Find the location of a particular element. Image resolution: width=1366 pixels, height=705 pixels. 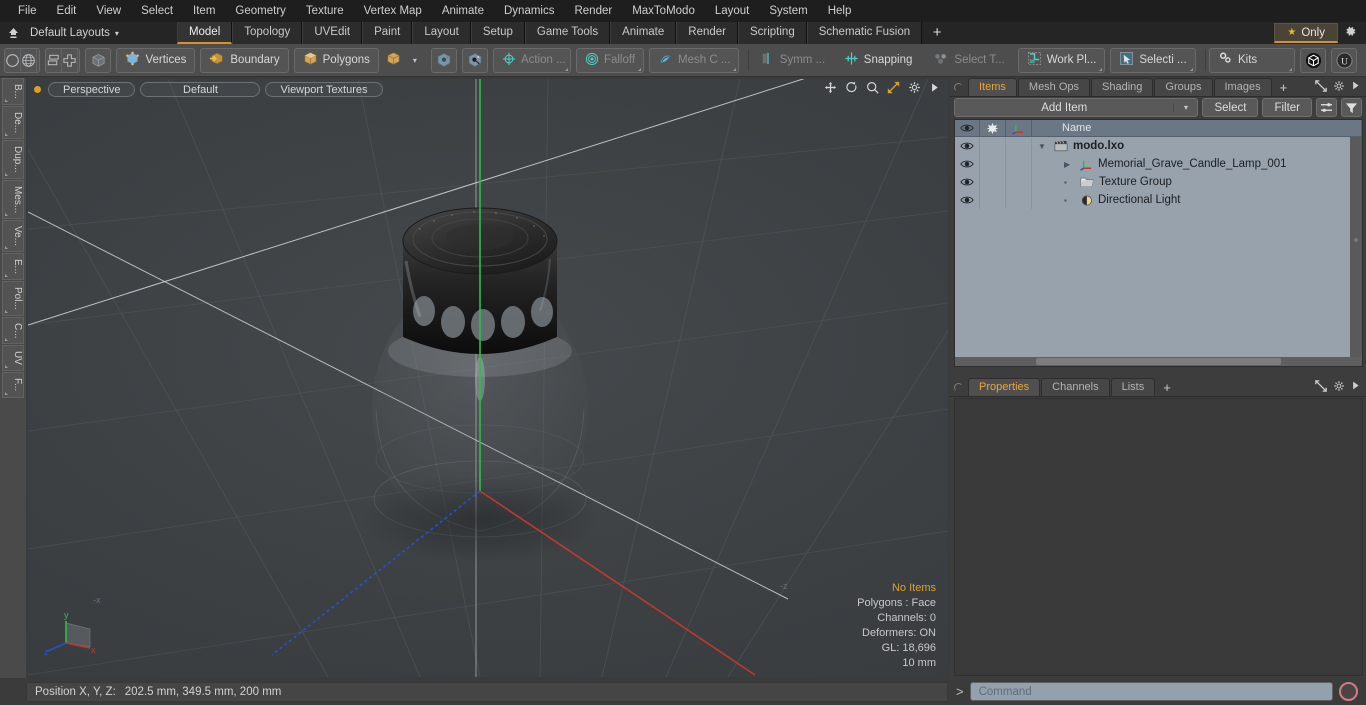

viewport-textures-selector: Viewport Textures is located at coordinates (324, 89).